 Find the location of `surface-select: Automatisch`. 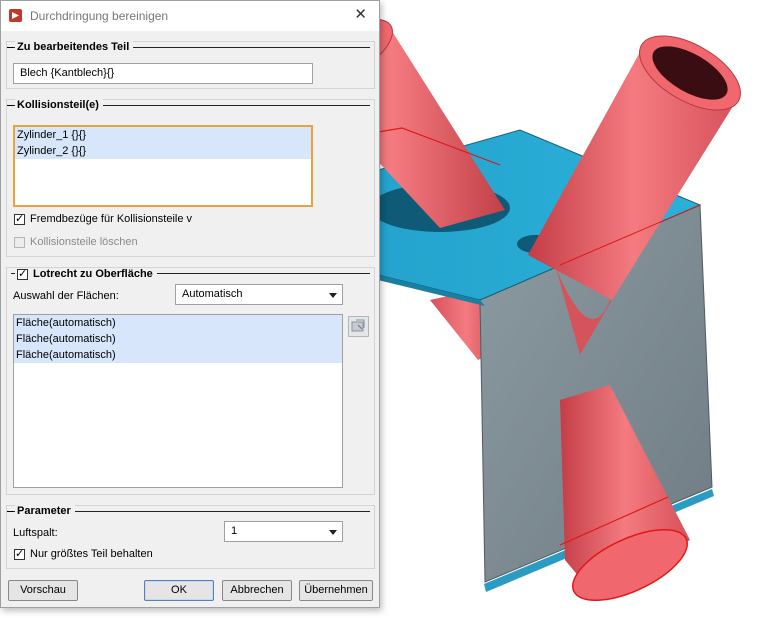

surface-select: Automatisch is located at coordinates (259, 294).